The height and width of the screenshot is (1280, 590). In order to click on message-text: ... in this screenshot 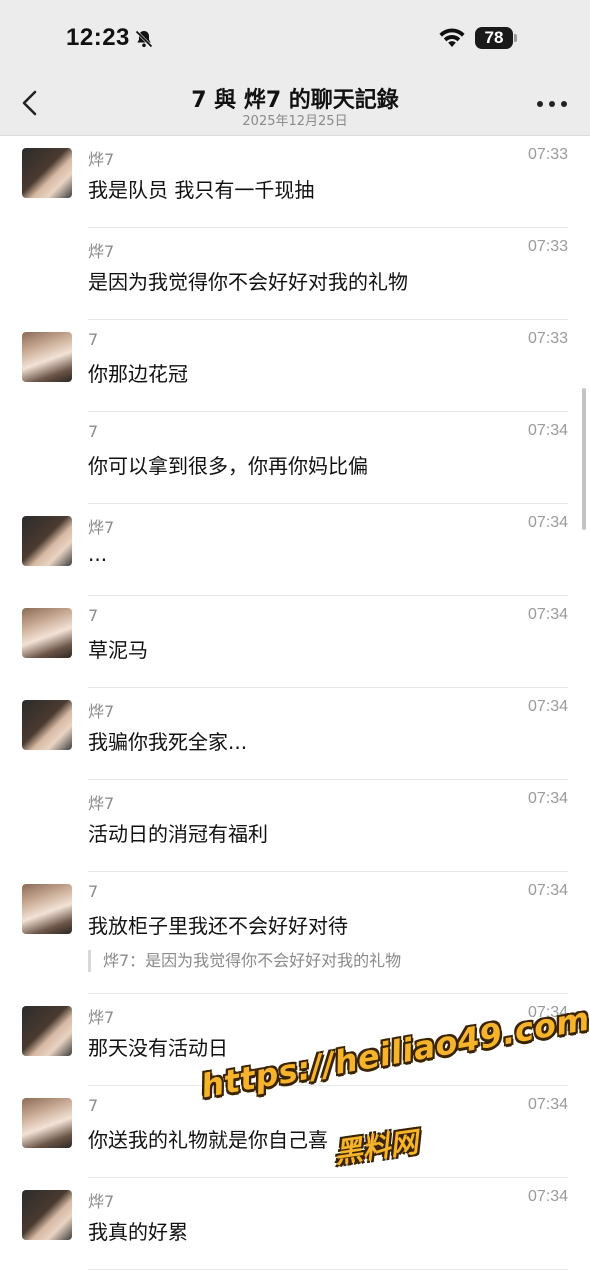, I will do `click(98, 554)`.